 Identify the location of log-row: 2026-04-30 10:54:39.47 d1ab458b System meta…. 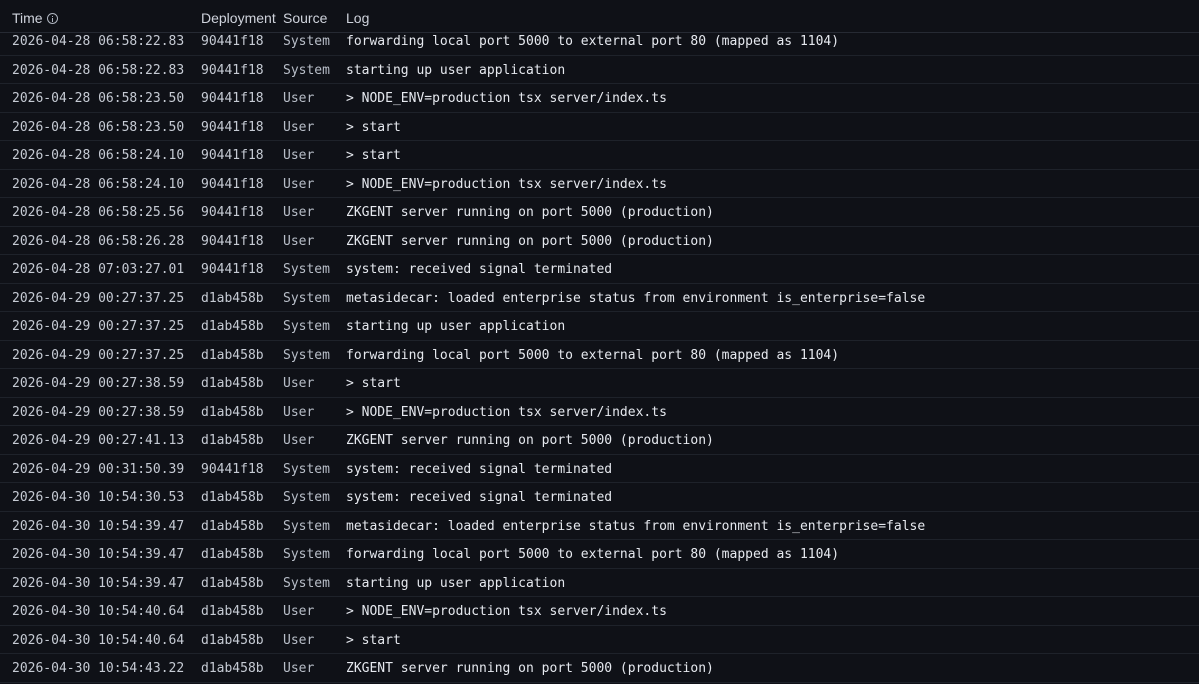
(599, 526).